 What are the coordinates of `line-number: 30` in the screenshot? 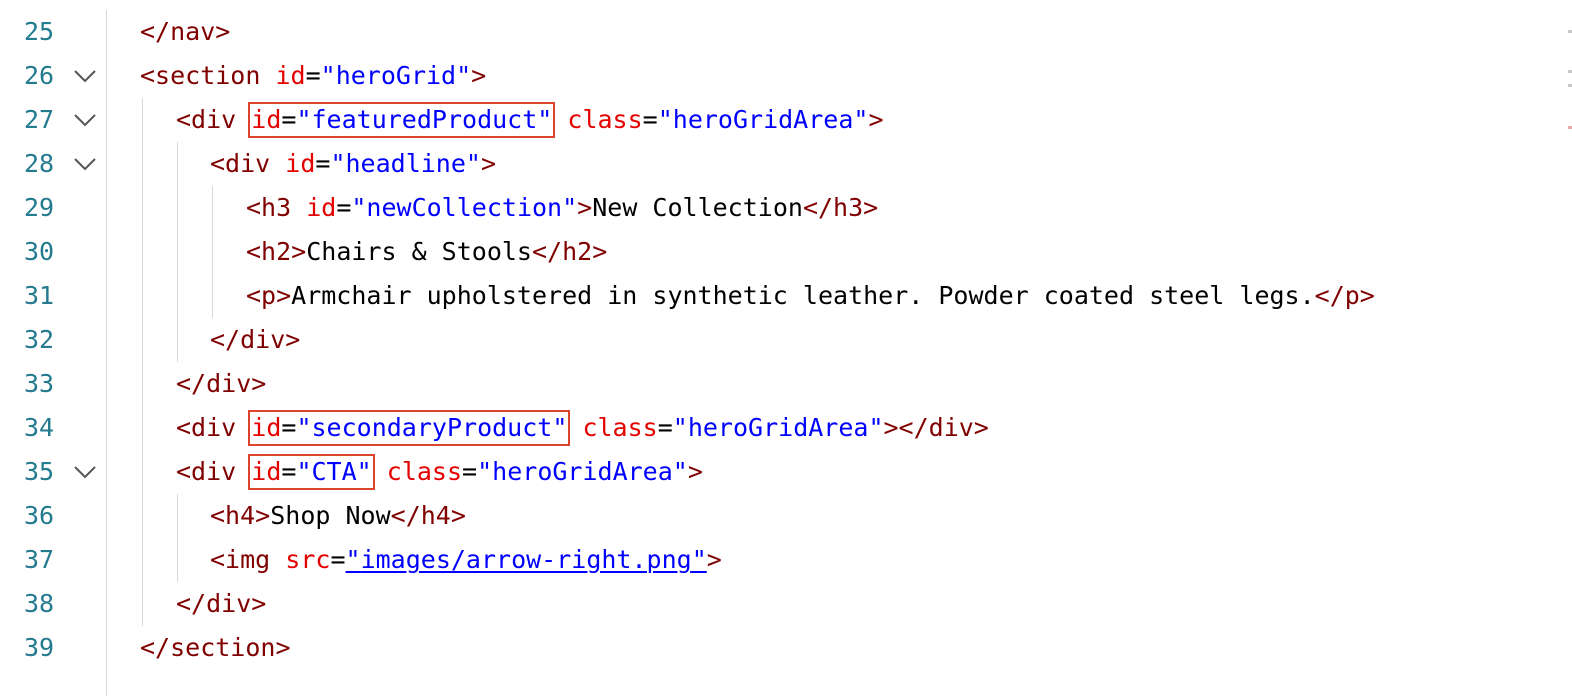 It's located at (39, 251).